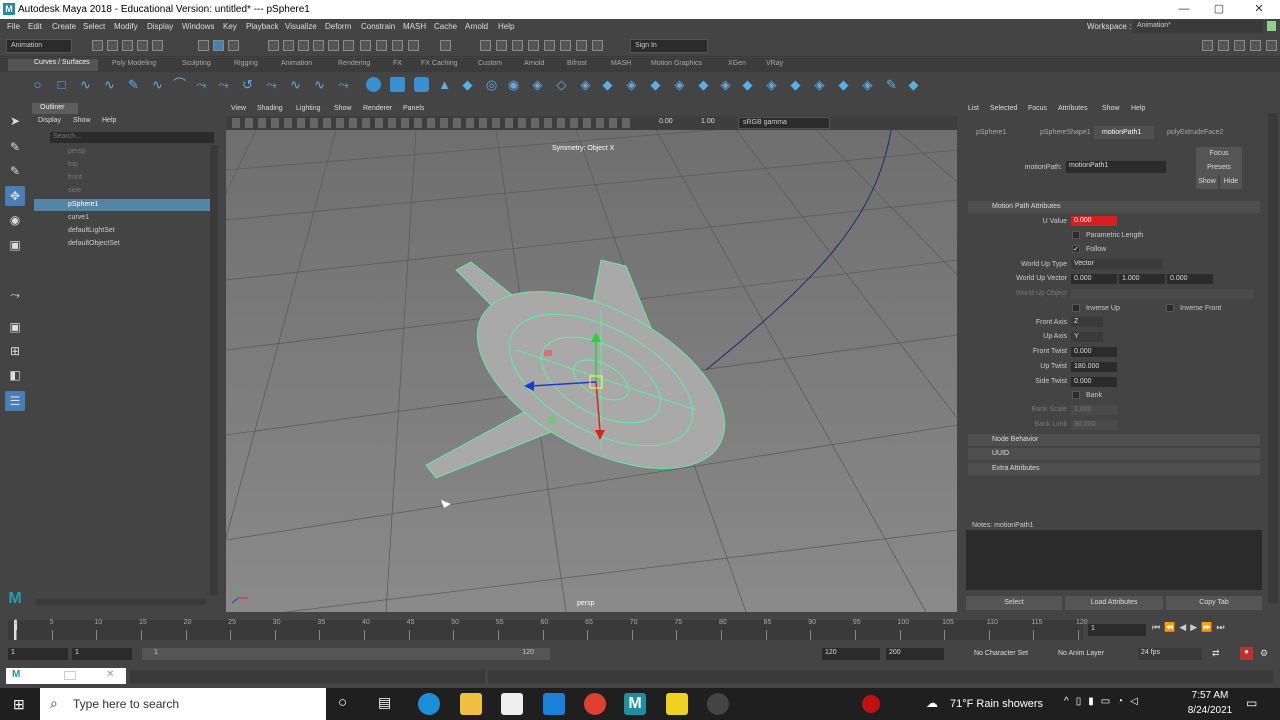 Image resolution: width=1280 pixels, height=720 pixels. Describe the element at coordinates (517, 45) in the screenshot. I see `ipr-render-icon` at that location.